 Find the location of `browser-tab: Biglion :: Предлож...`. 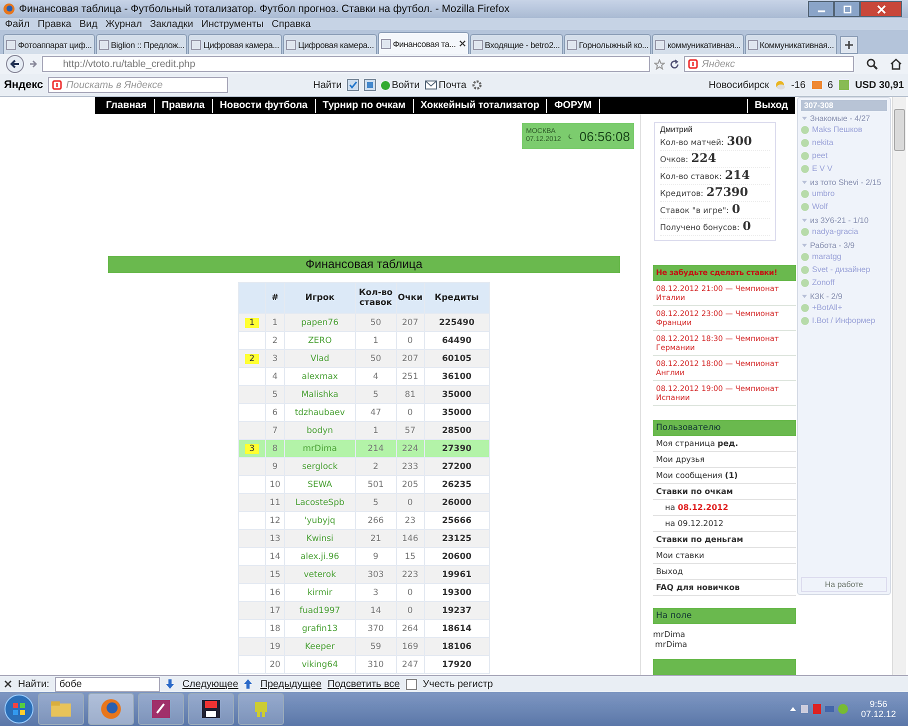

browser-tab: Biglion :: Предлож... is located at coordinates (142, 44).